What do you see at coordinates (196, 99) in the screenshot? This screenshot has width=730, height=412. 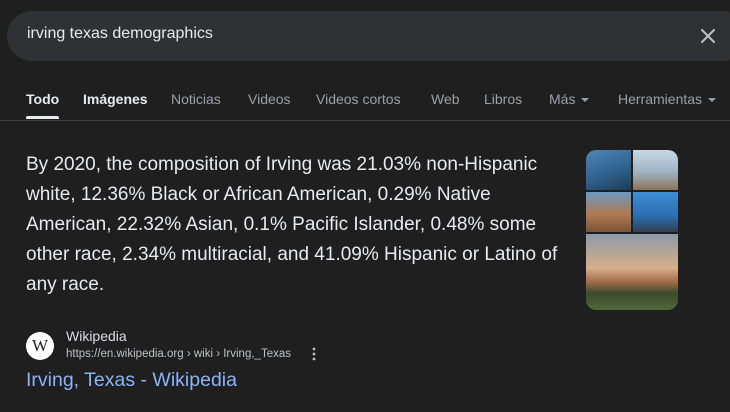 I see `tab-noticias: Noticias` at bounding box center [196, 99].